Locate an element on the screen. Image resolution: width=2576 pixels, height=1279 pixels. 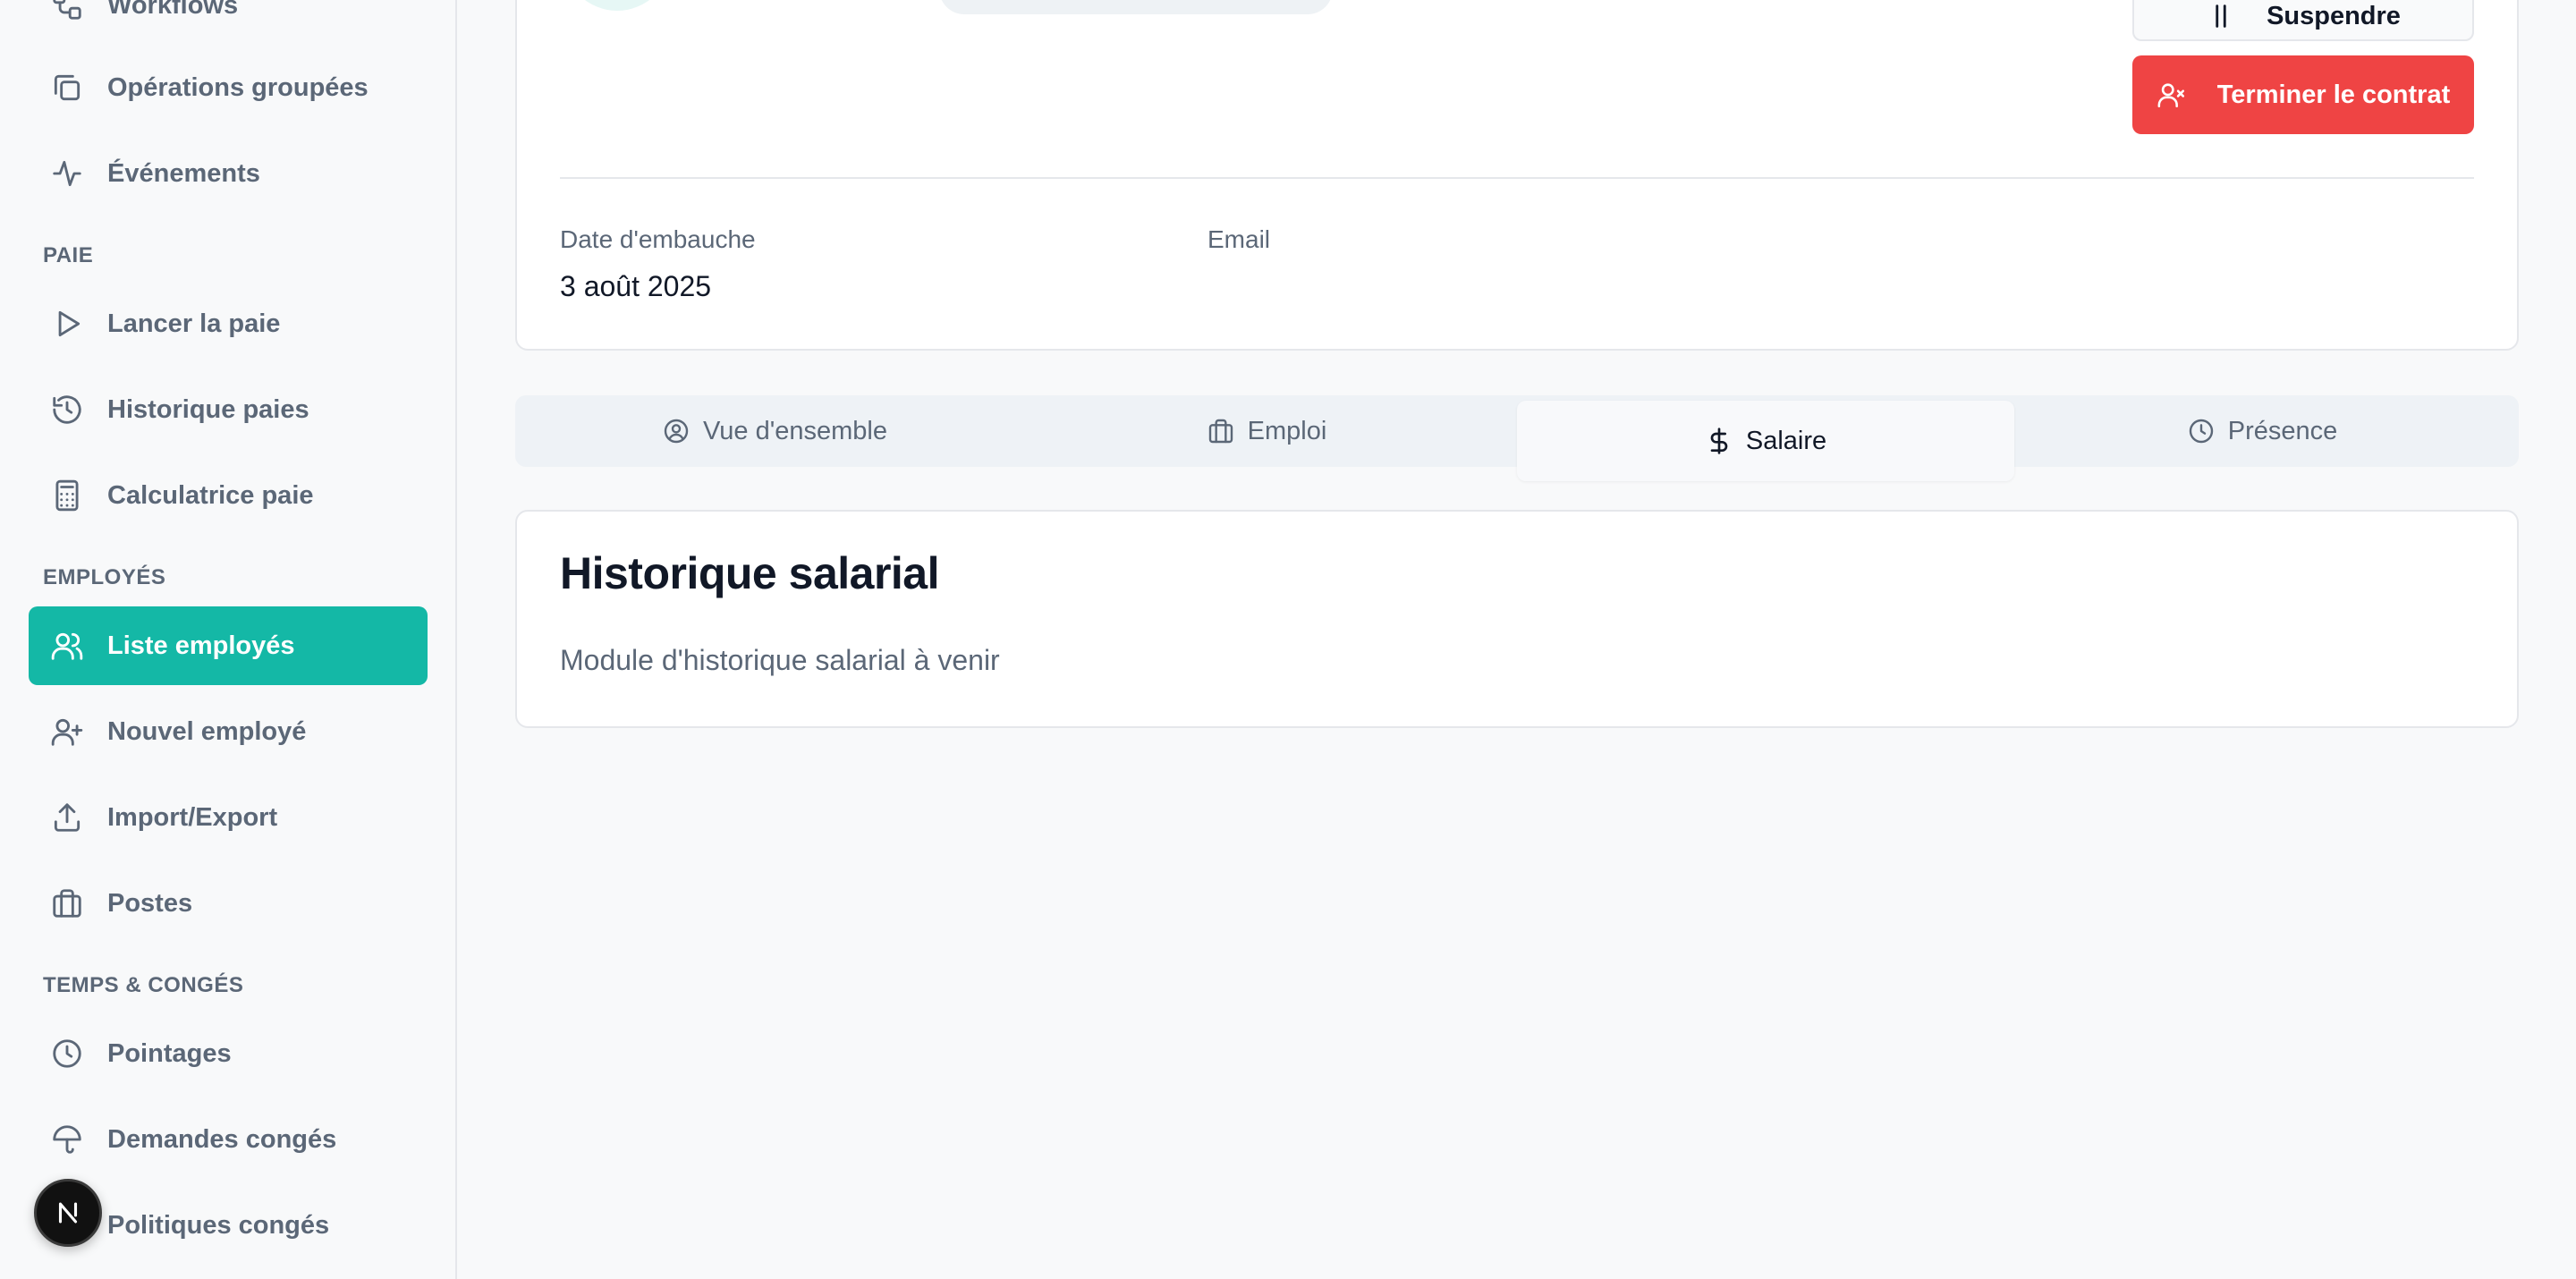
history-icon is located at coordinates (67, 410).